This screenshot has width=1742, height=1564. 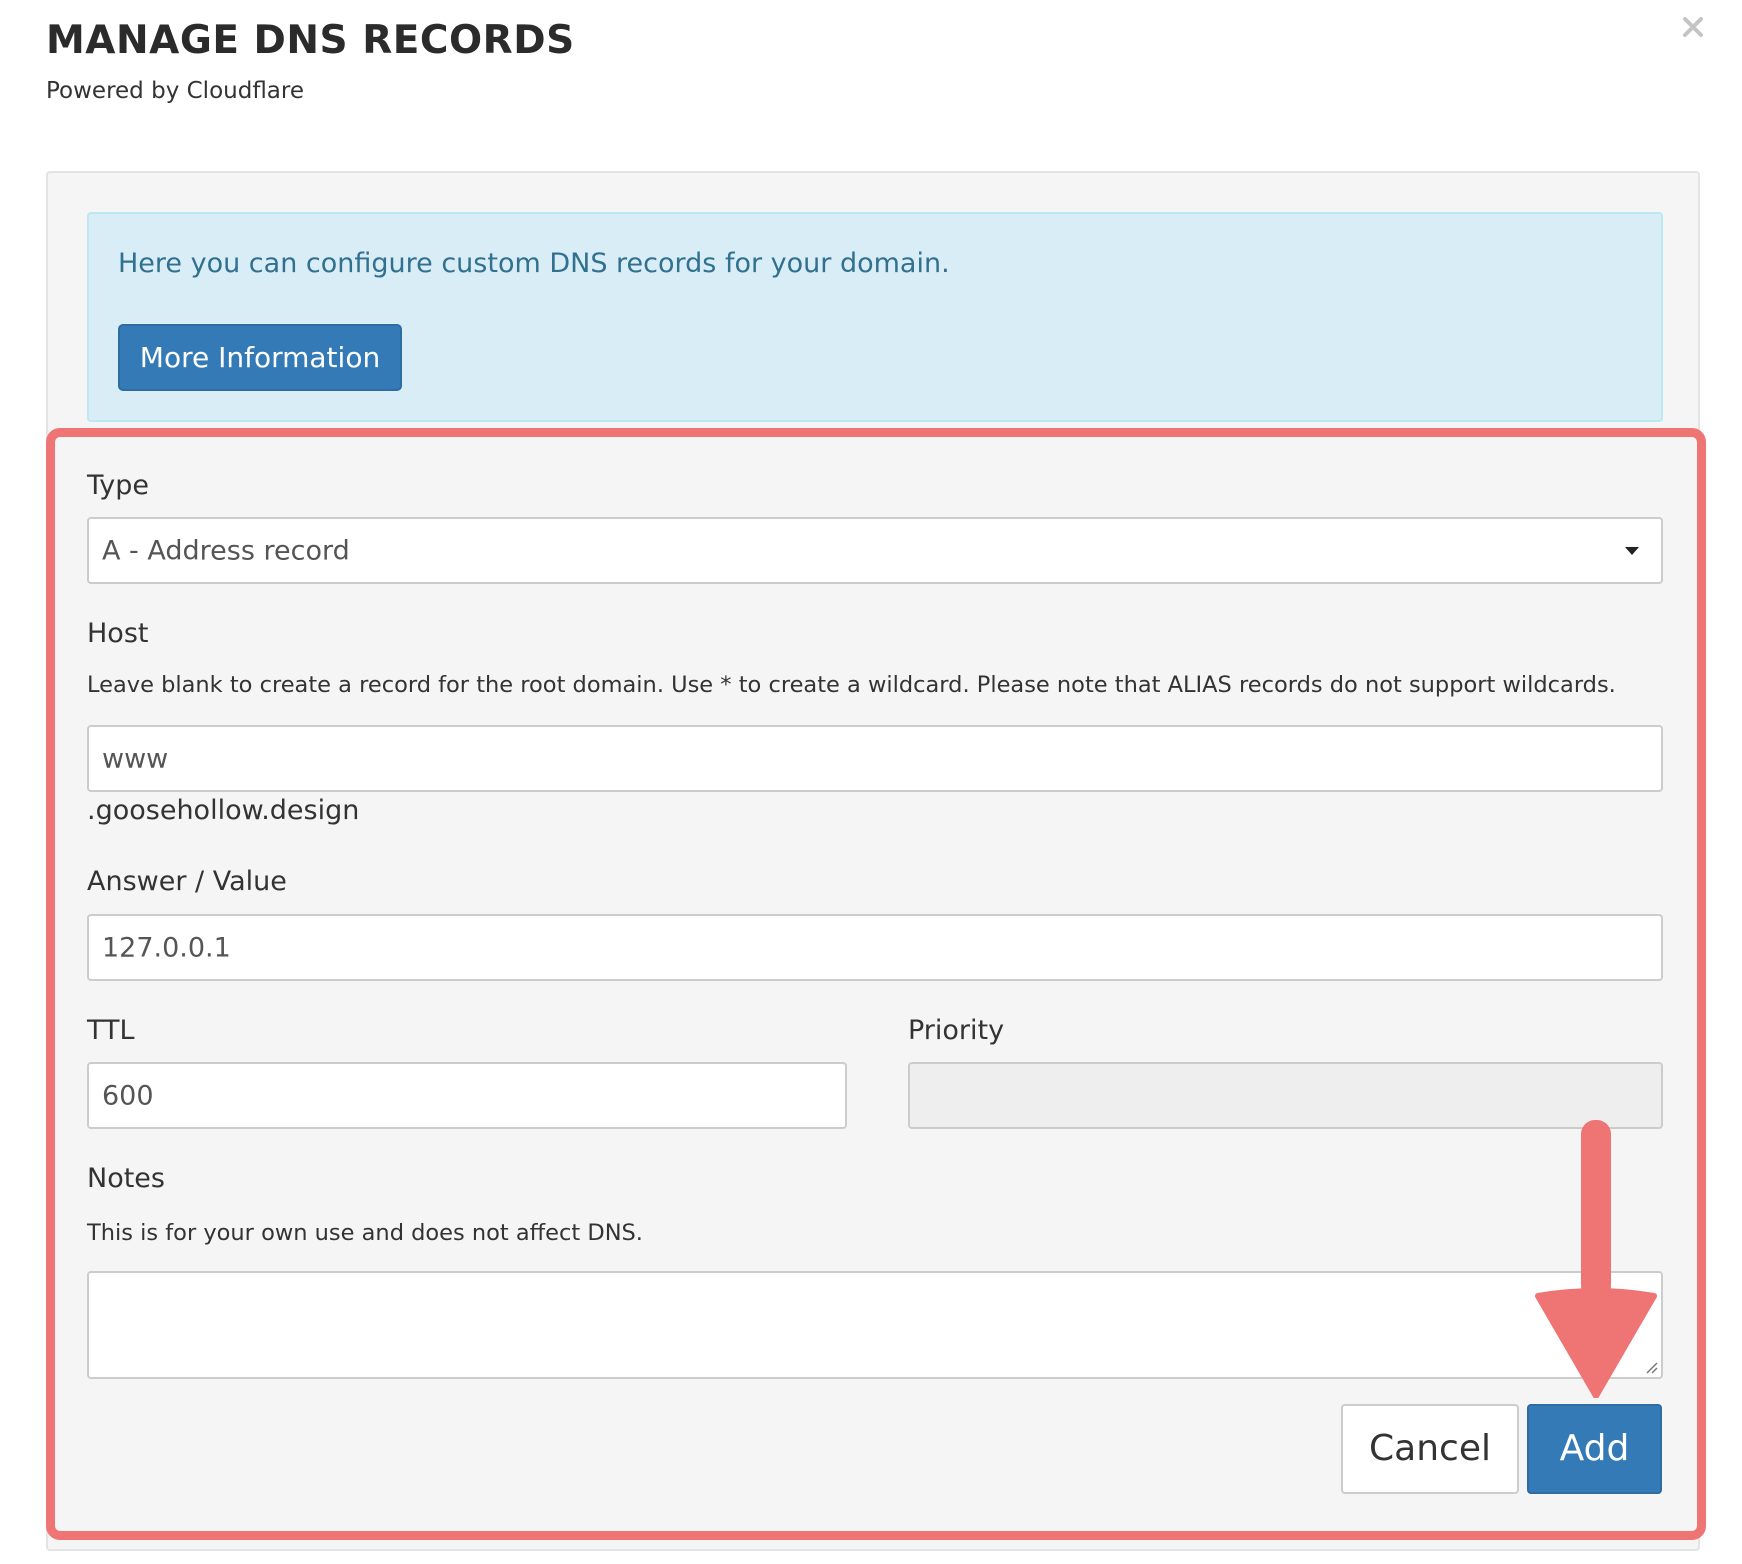 What do you see at coordinates (118, 485) in the screenshot?
I see `type-label: Type` at bounding box center [118, 485].